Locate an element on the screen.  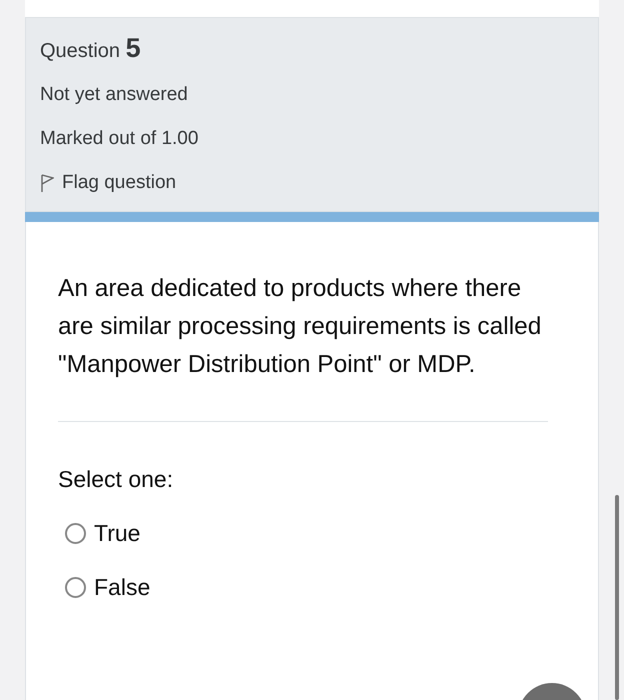
answer-option: True is located at coordinates (99, 533).